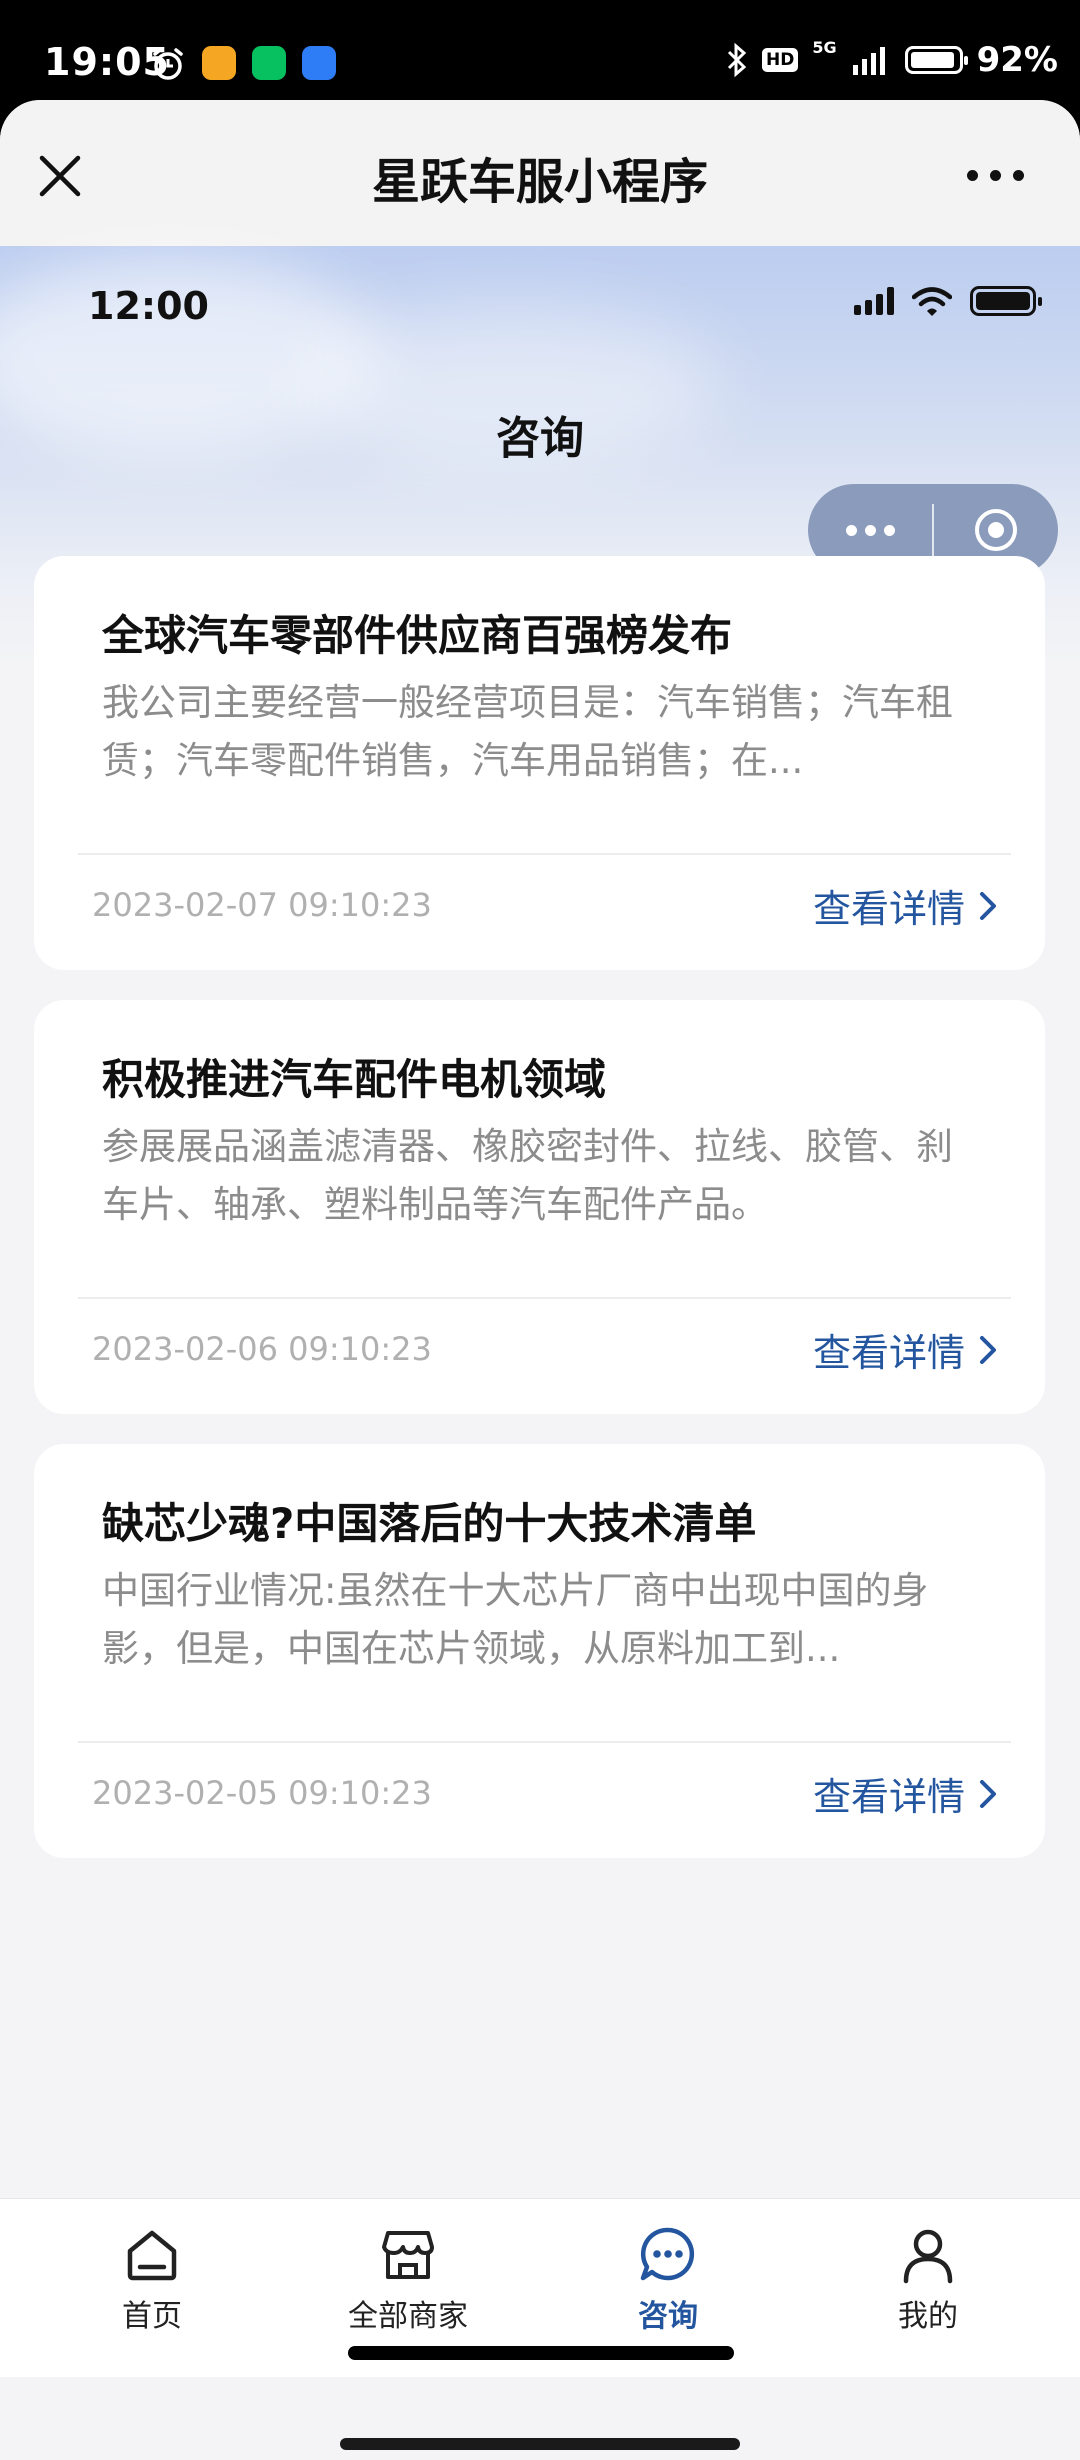 The image size is (1080, 2460). I want to click on network-type: 5G, so click(824, 47).